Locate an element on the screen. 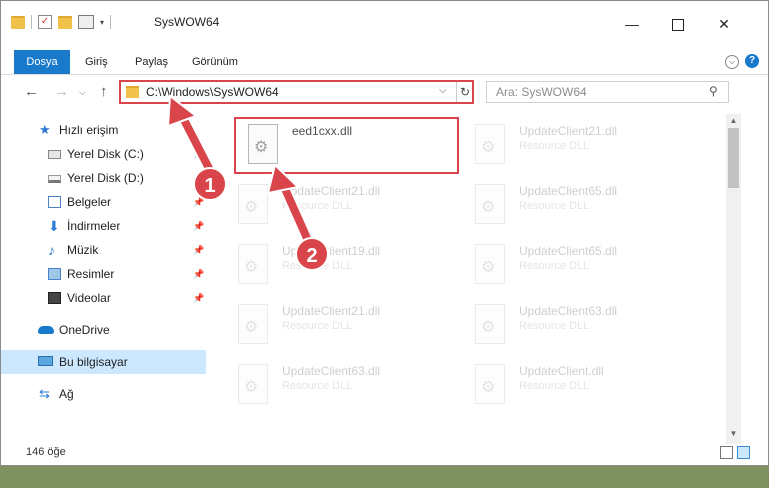  maximize-button is located at coordinates (678, 24).